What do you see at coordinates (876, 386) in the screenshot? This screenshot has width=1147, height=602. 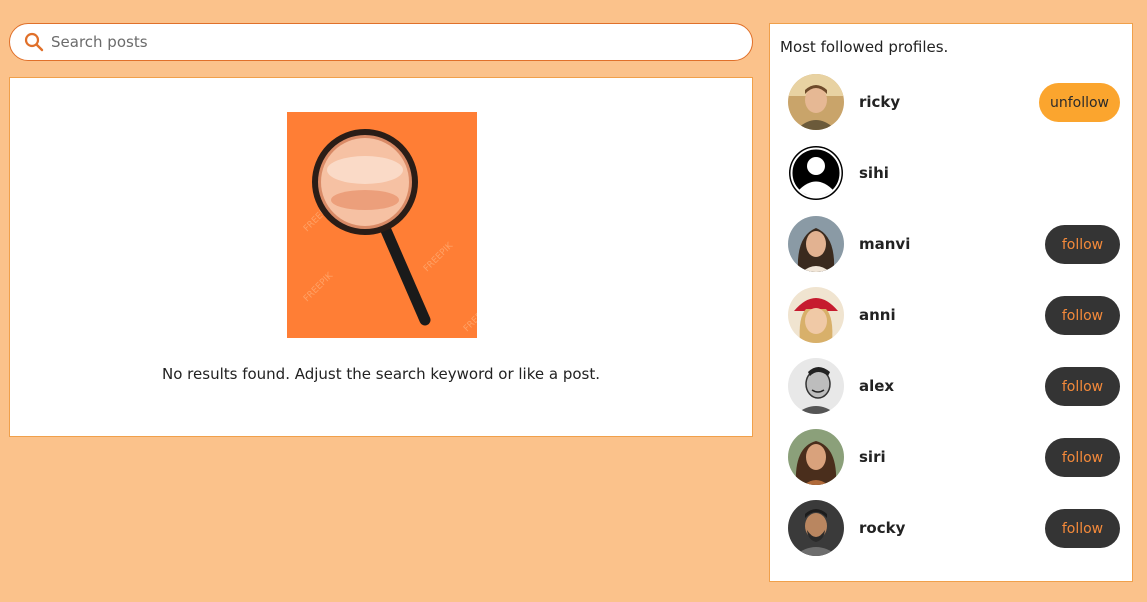 I see `profile-name: alex` at bounding box center [876, 386].